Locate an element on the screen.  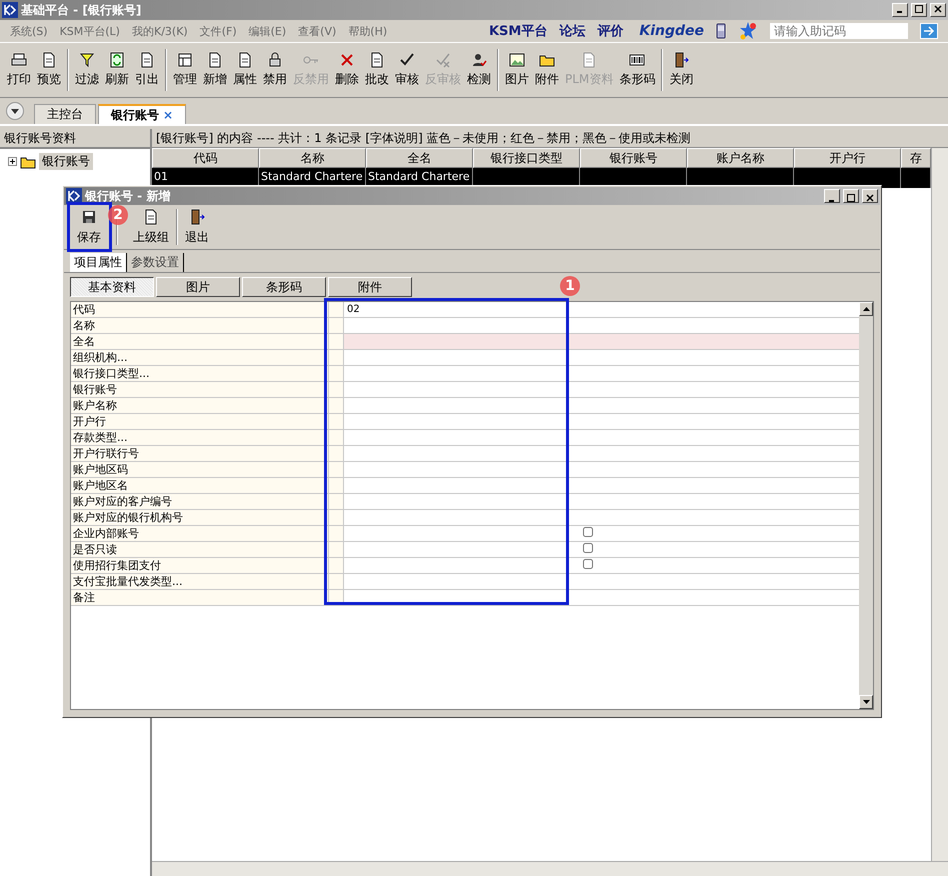
column-header: 名称 is located at coordinates (312, 158).